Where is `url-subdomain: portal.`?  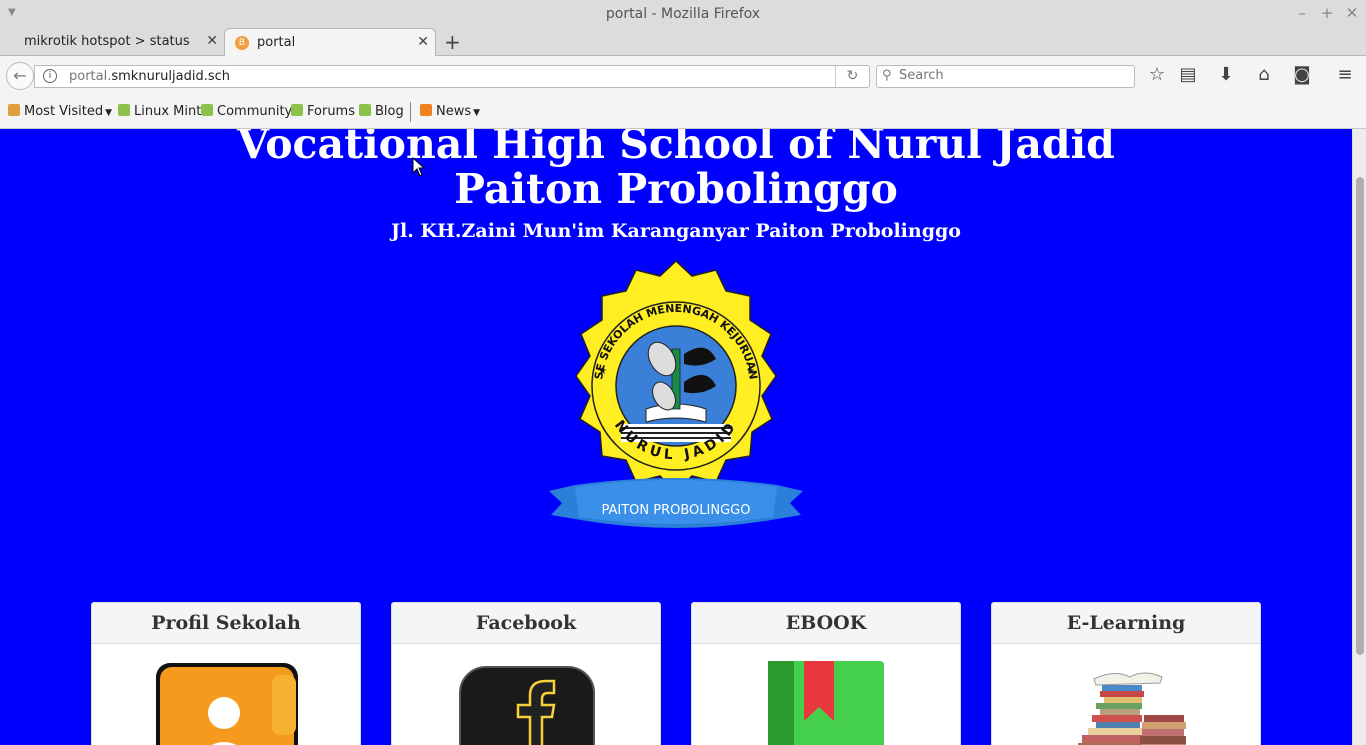 url-subdomain: portal. is located at coordinates (90, 76).